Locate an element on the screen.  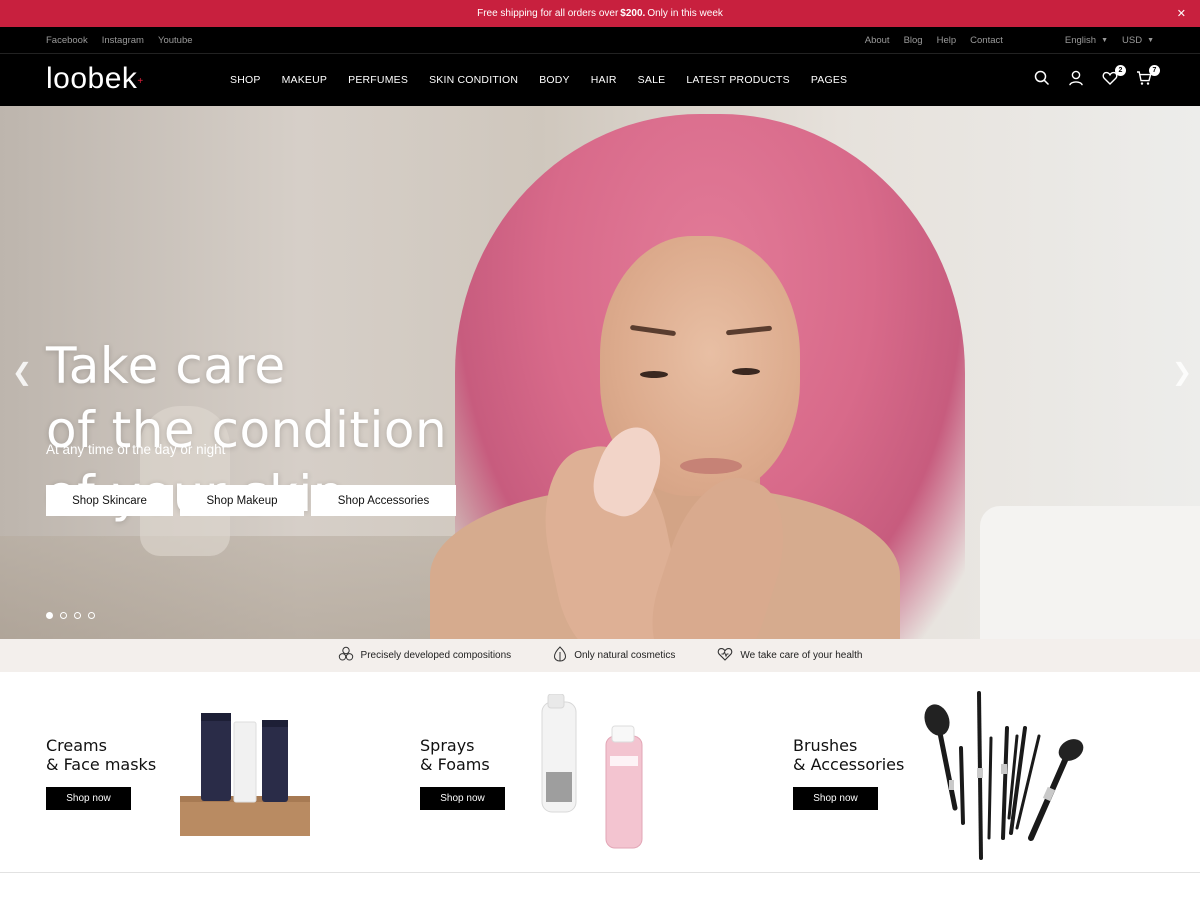
close-icon: ✕ is located at coordinates (1181, 13).